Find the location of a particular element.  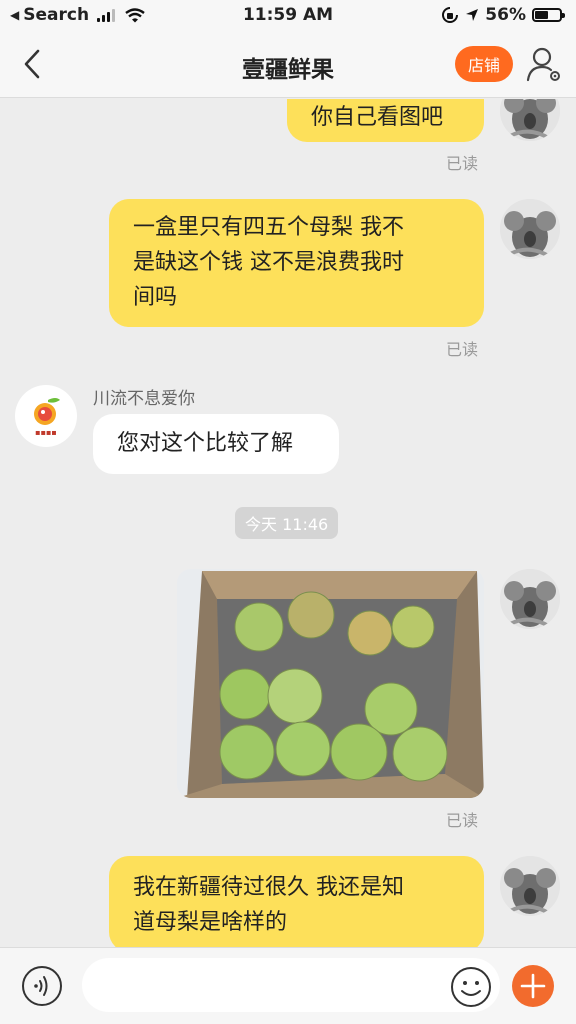

message-bubble-outgoing: 一盒里只有四五个母梨 我不 是缺这个钱 这不是浪费我时 间吗 is located at coordinates (296, 263).